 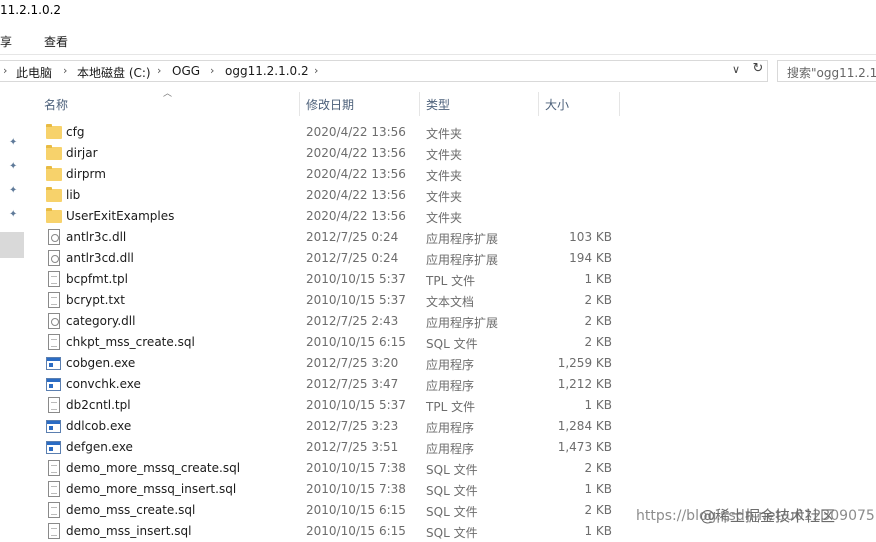 I want to click on file-type: 文件夹, so click(x=444, y=197).